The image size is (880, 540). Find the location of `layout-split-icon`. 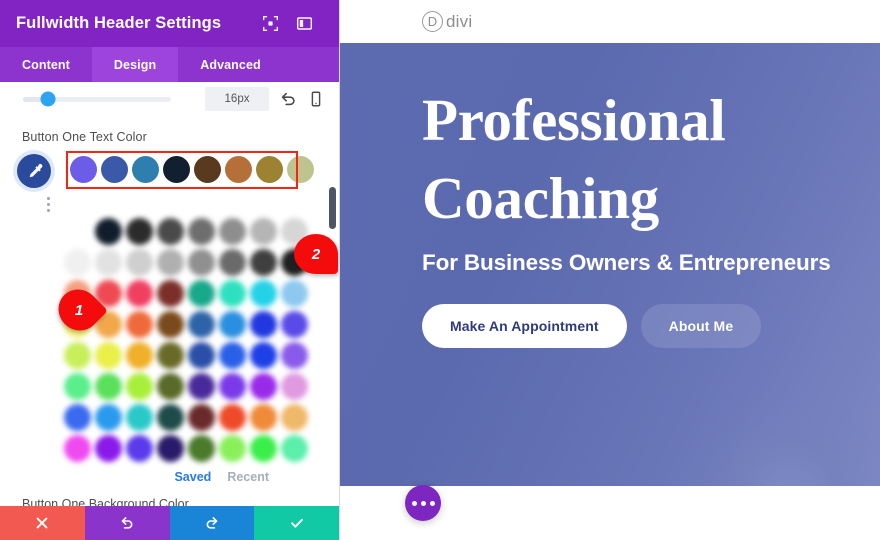

layout-split-icon is located at coordinates (304, 23).